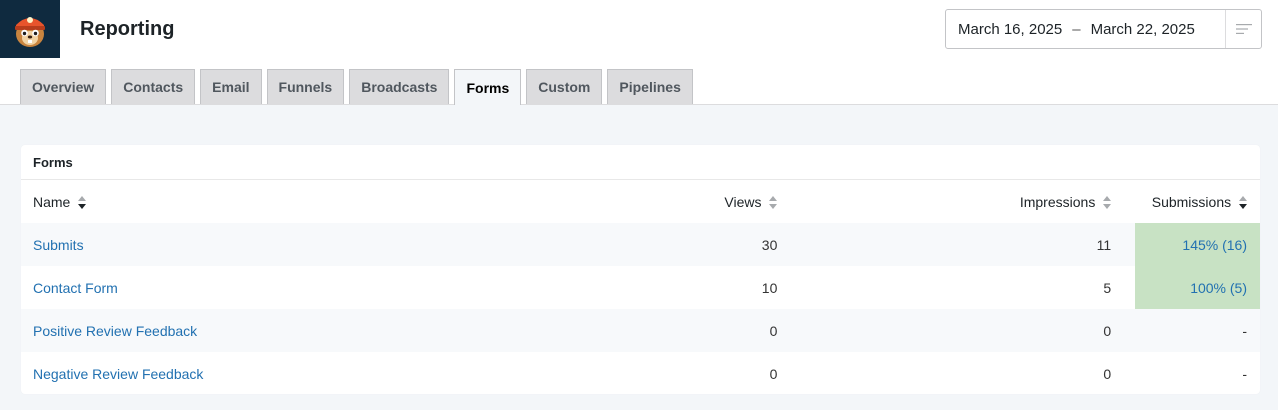 The height and width of the screenshot is (410, 1278). Describe the element at coordinates (640, 162) in the screenshot. I see `card-title: Forms` at that location.